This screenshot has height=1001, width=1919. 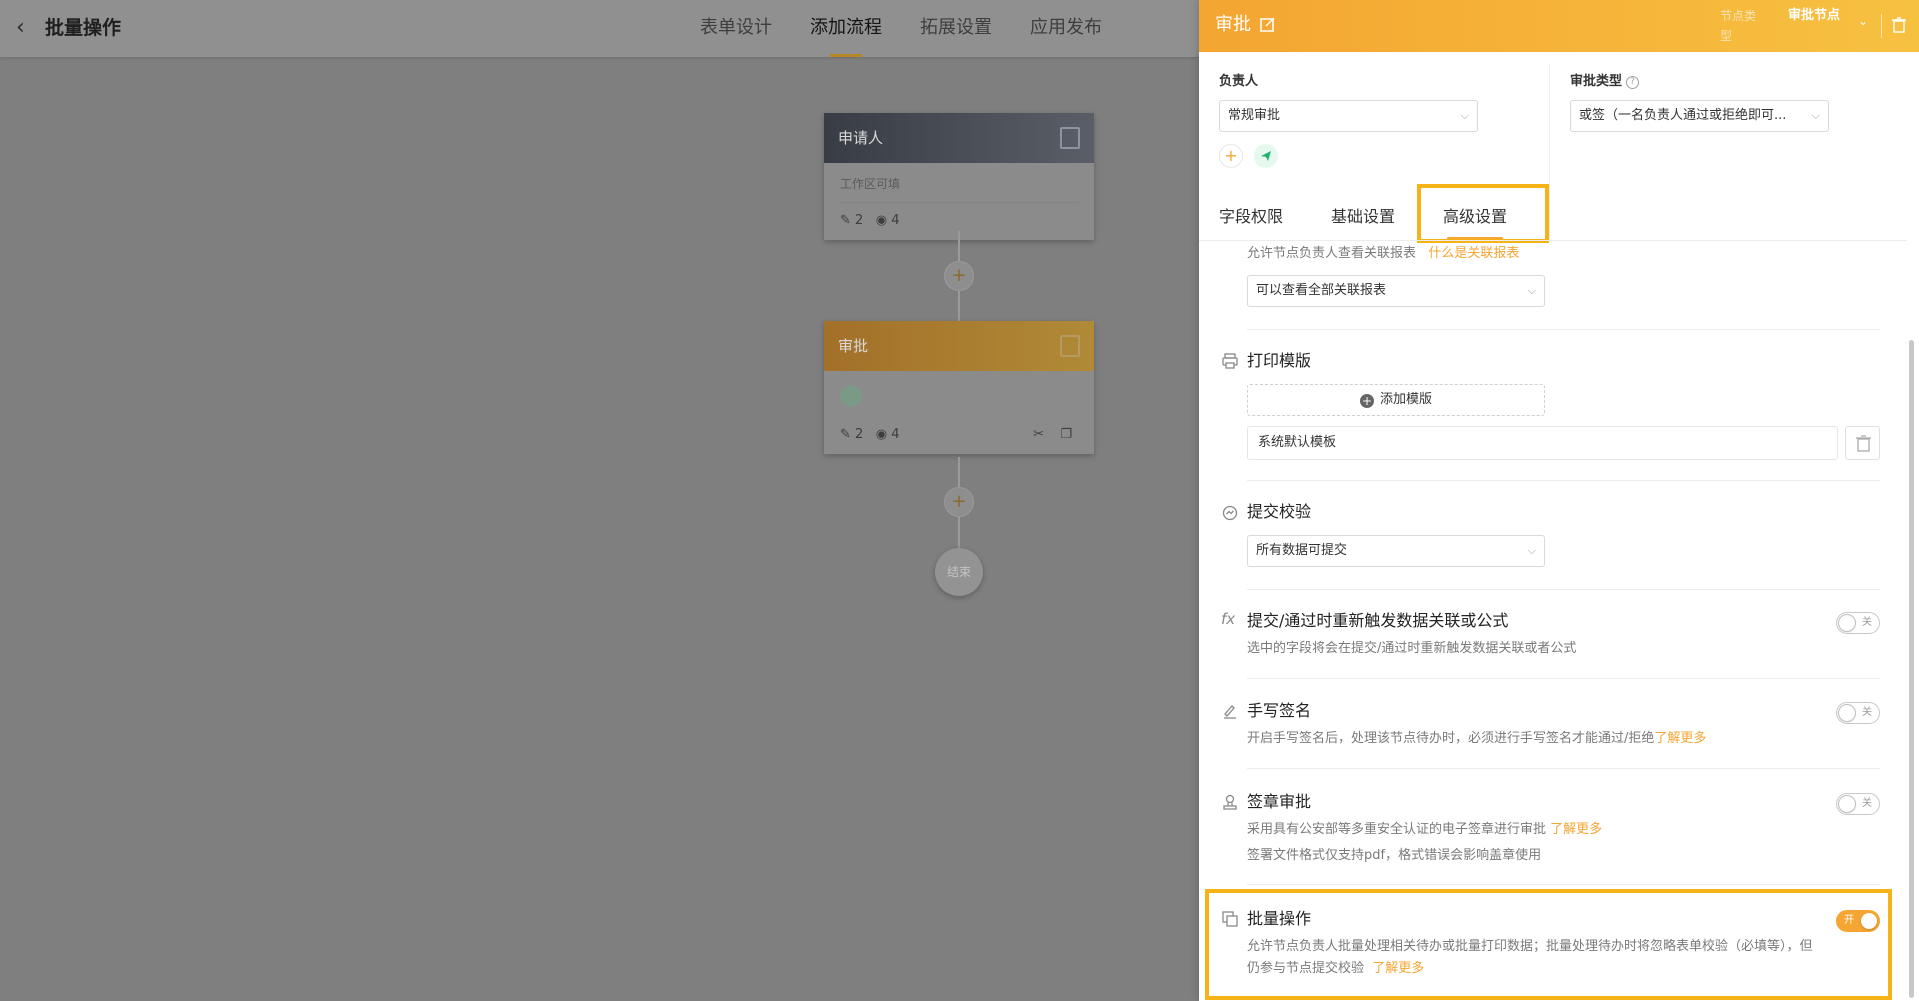 I want to click on submit-validation-value: 所有数据可提交, so click(x=1302, y=550).